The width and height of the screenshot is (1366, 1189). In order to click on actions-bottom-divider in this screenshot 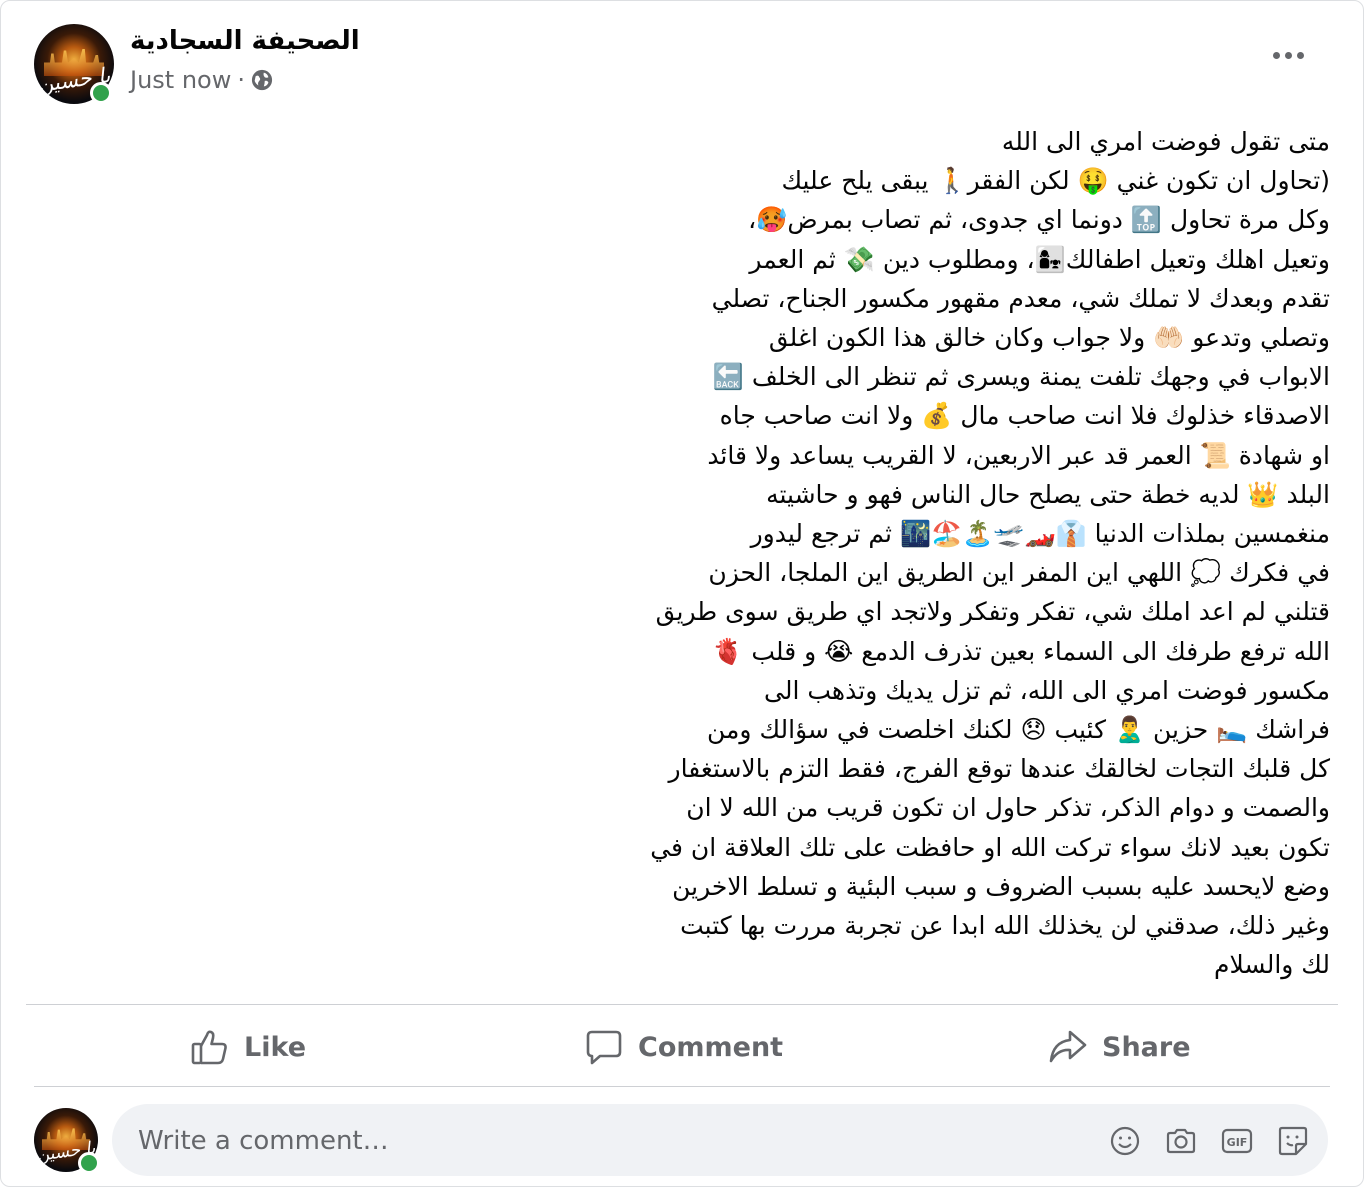, I will do `click(682, 1086)`.